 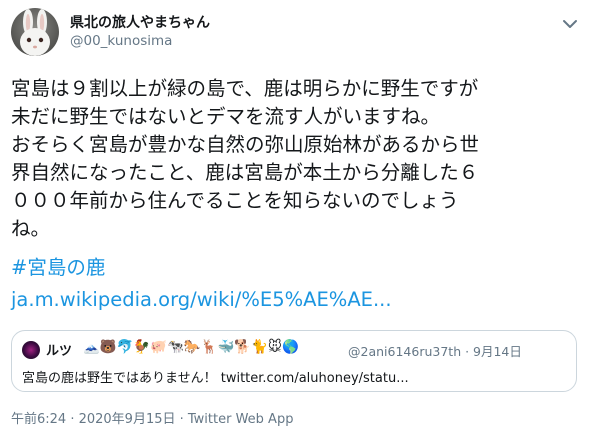 I want to click on tweet-text-line: 未だに野生ではないとデマを流す人がいますね。, so click(x=226, y=116).